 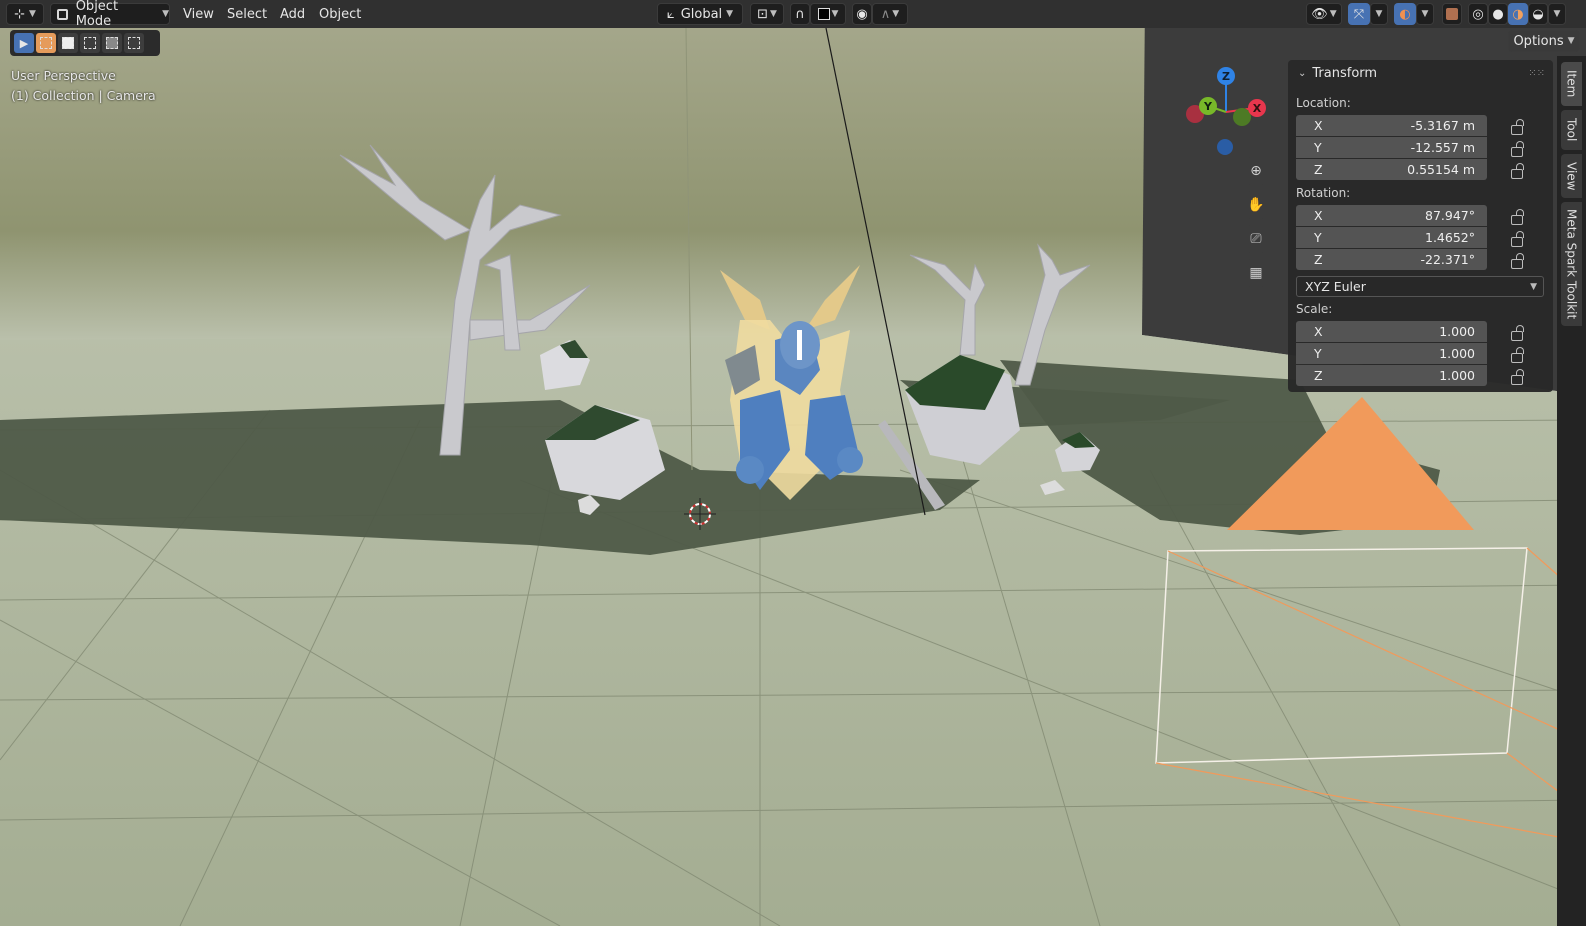 I want to click on solid-sphere-icon: ●, so click(x=1498, y=14).